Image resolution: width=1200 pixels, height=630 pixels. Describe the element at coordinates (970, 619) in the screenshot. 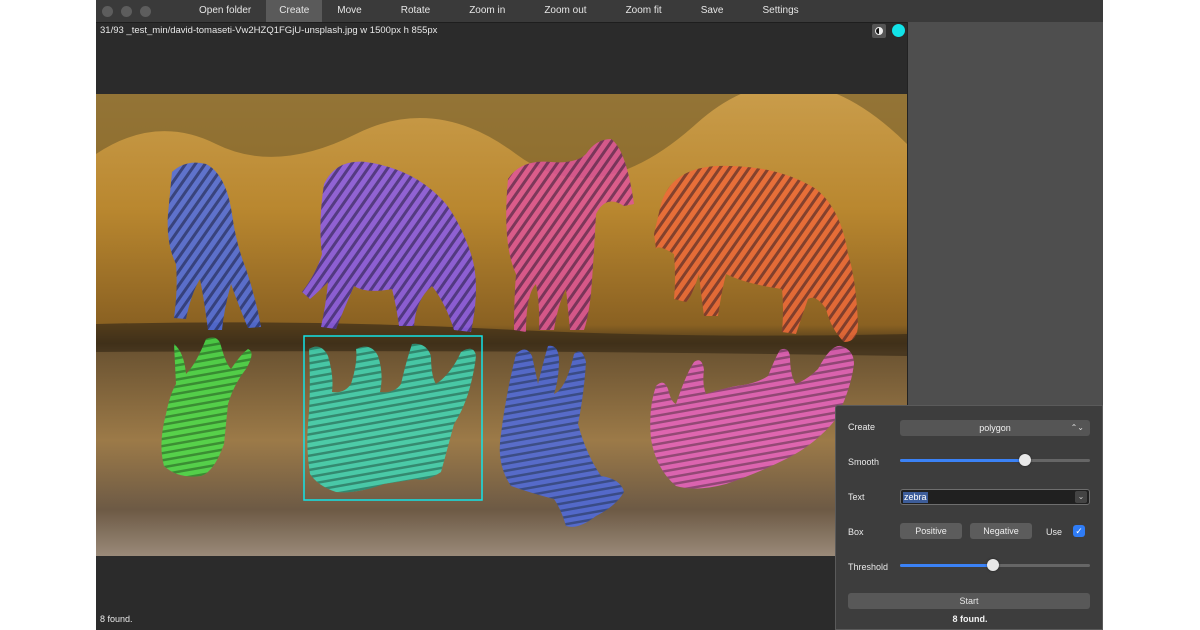

I see `found-count: 8 found.` at that location.